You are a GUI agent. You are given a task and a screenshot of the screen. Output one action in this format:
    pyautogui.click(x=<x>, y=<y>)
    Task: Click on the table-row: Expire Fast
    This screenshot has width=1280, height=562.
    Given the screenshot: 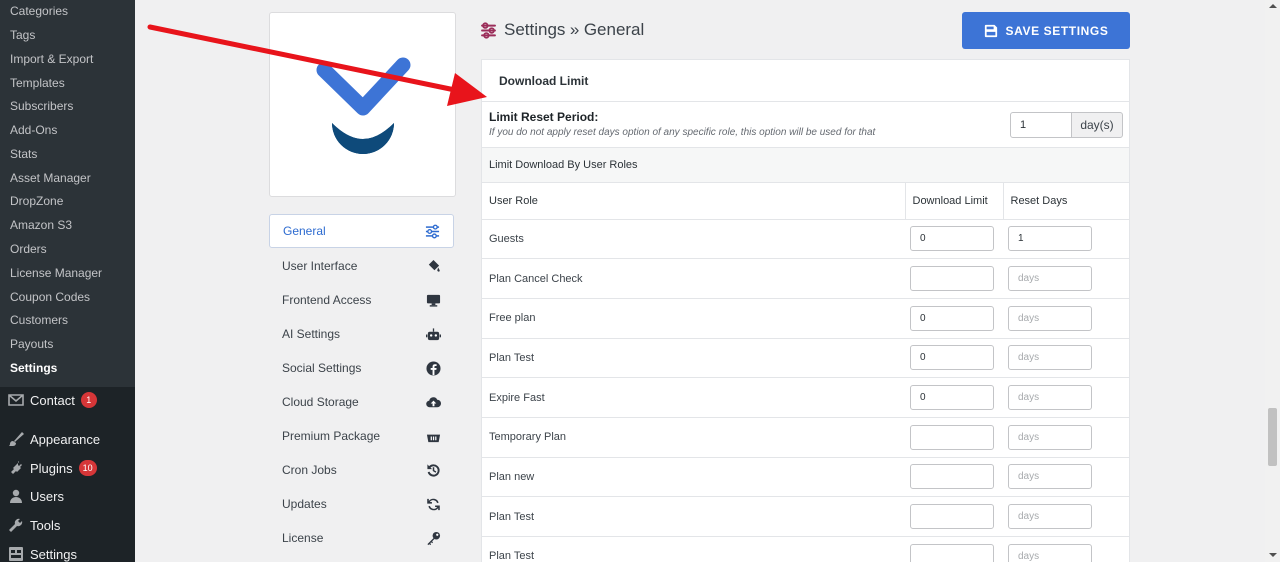 What is the action you would take?
    pyautogui.click(x=805, y=397)
    